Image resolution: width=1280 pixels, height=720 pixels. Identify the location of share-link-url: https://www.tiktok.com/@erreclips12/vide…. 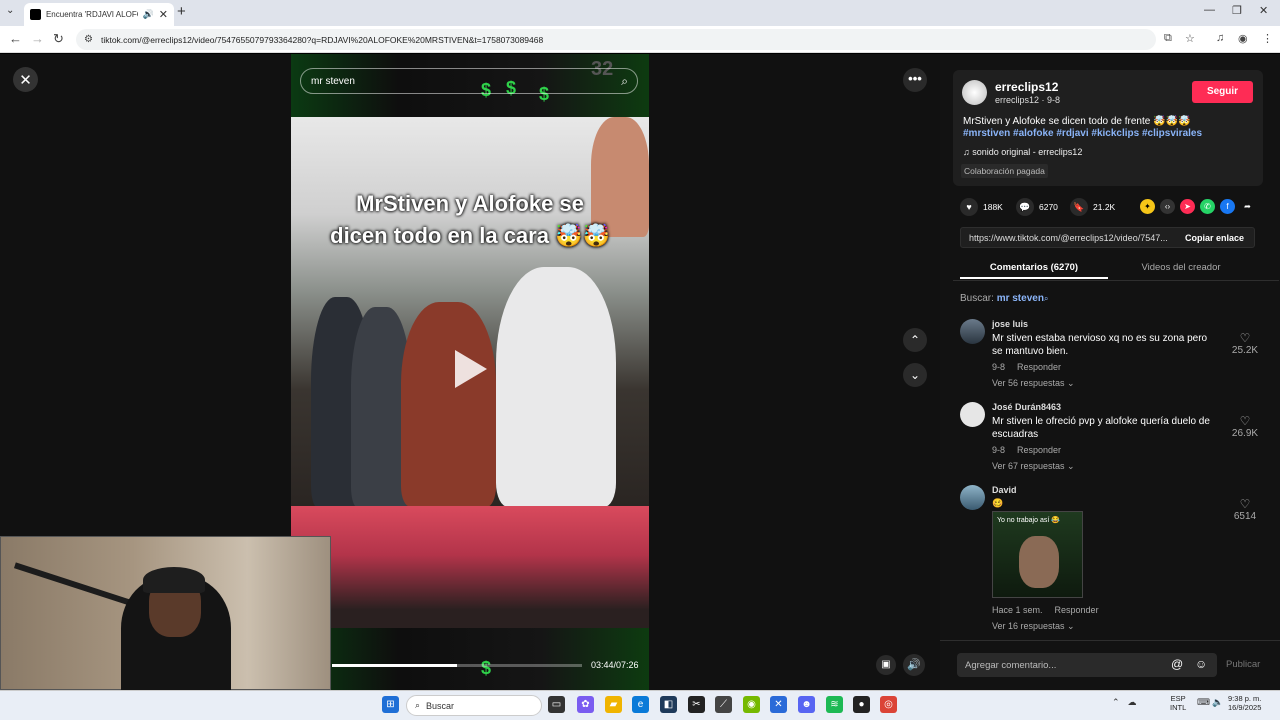
(1072, 238).